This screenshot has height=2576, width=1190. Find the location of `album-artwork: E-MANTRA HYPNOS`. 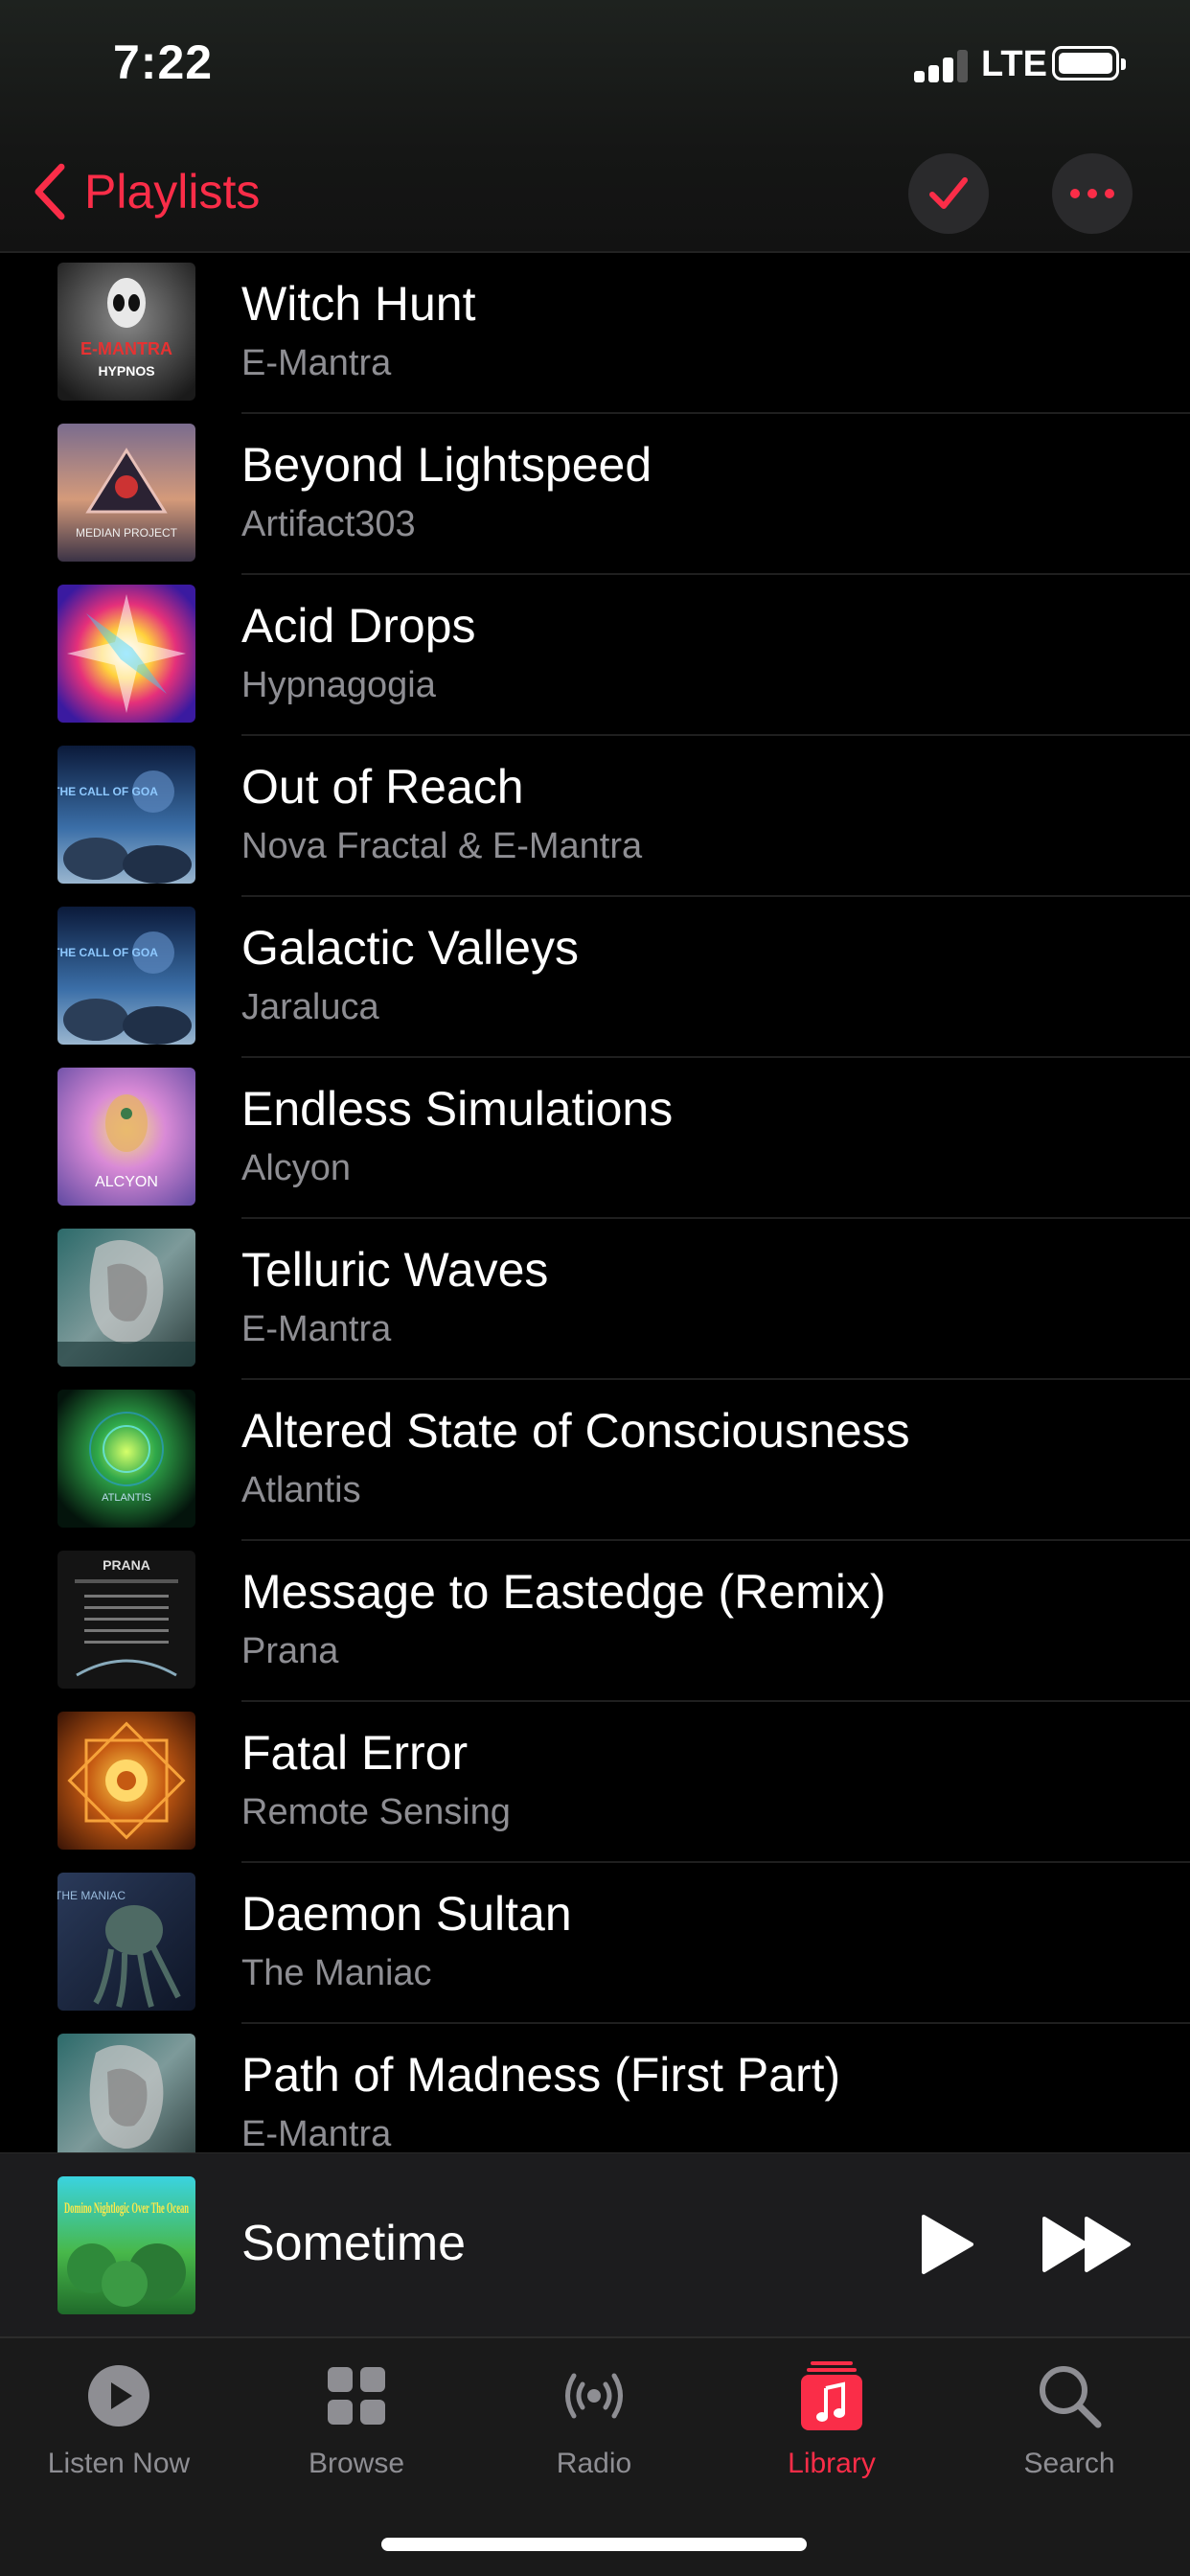

album-artwork: E-MANTRA HYPNOS is located at coordinates (126, 332).